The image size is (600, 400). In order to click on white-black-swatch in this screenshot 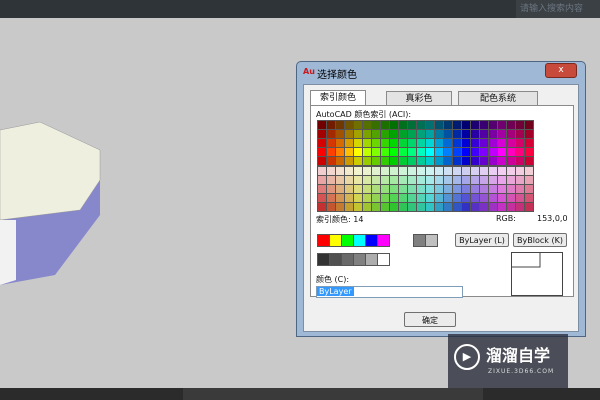, I will do `click(431, 240)`.